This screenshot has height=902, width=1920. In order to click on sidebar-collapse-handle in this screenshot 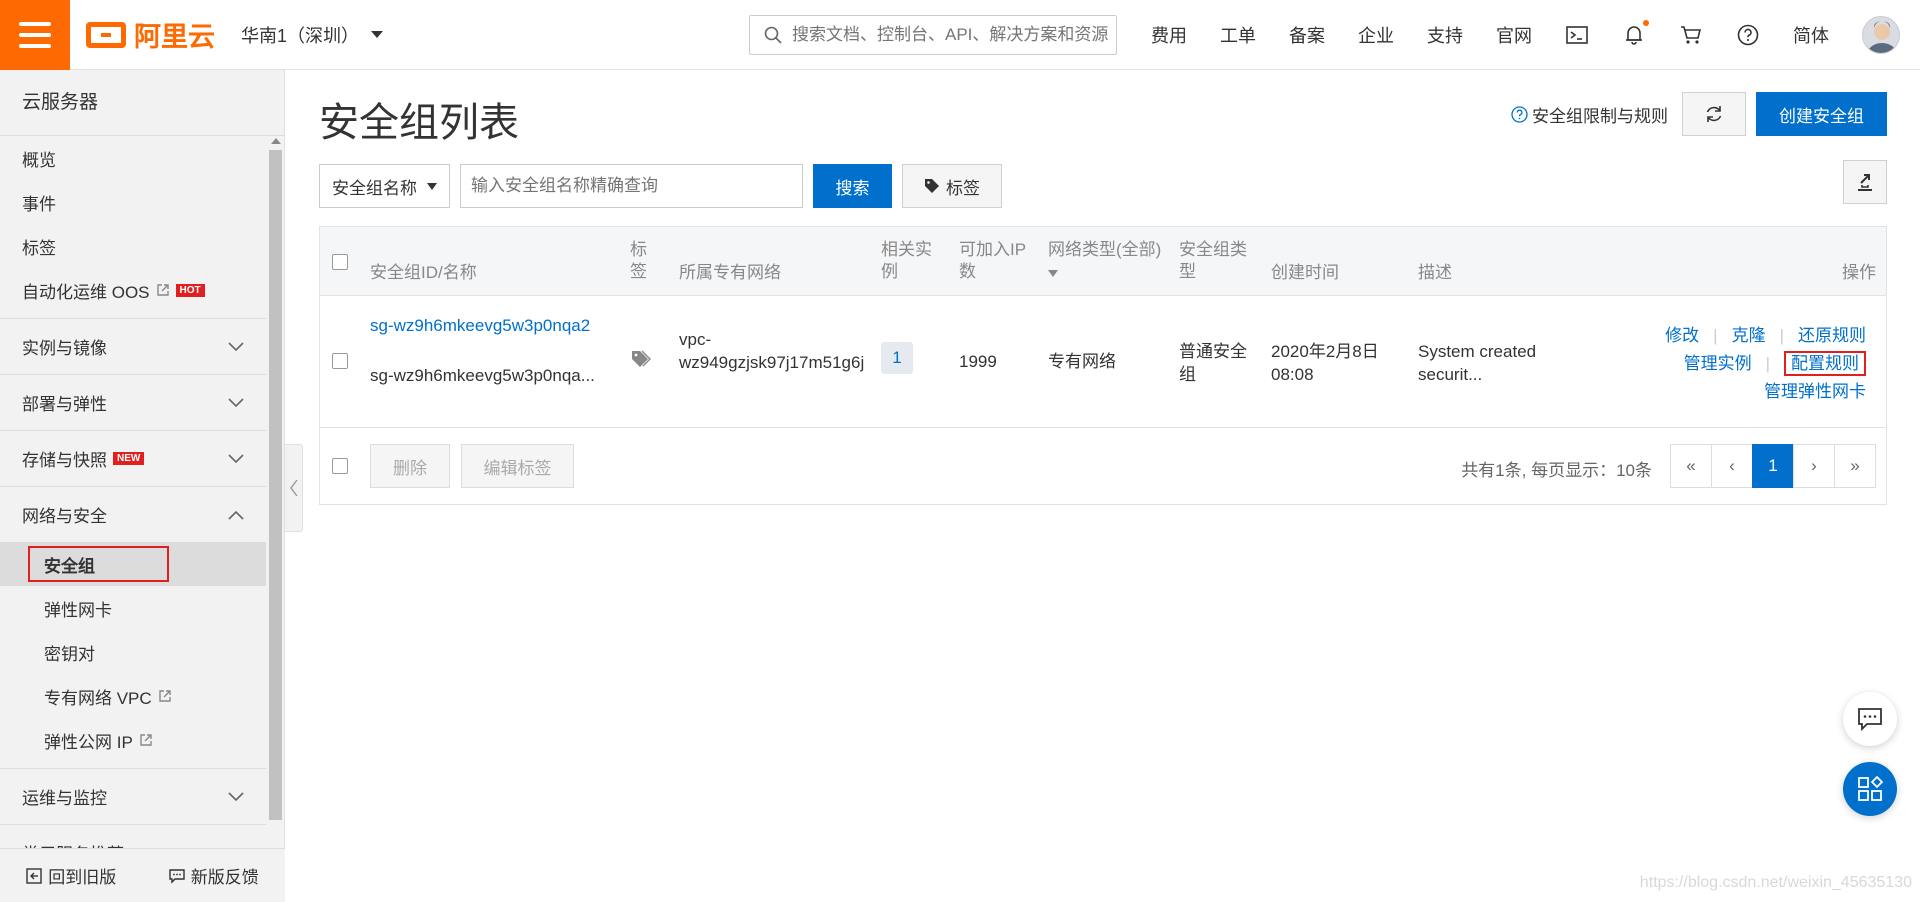, I will do `click(294, 488)`.